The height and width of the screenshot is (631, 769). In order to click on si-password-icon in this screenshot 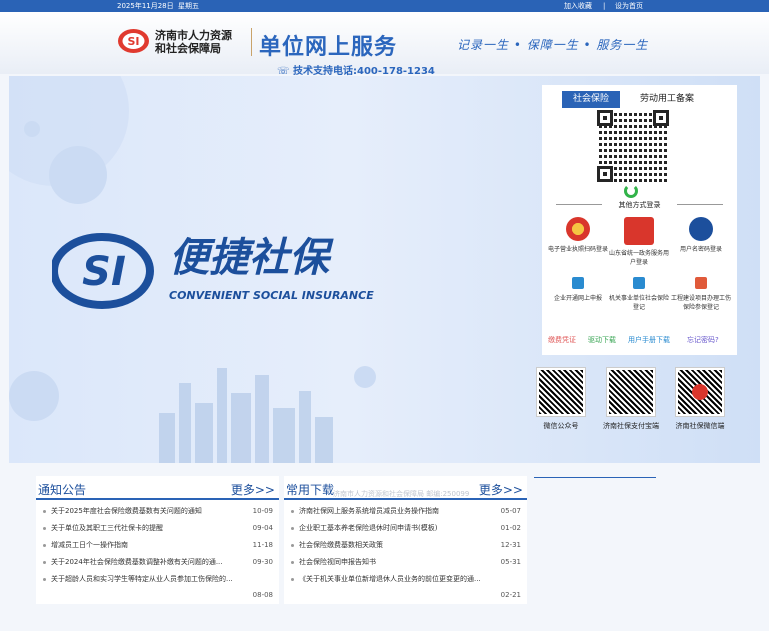, I will do `click(701, 229)`.